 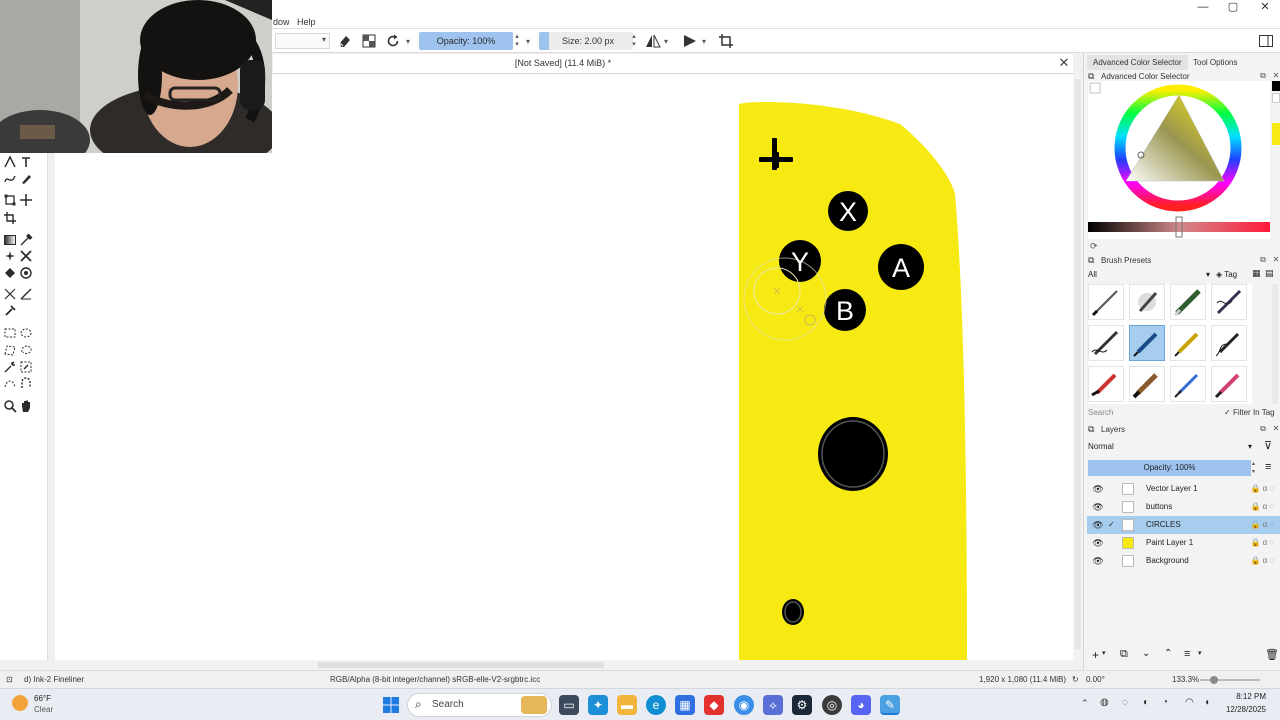 What do you see at coordinates (479, 705) in the screenshot?
I see `taskbar-search: ⌕ Search` at bounding box center [479, 705].